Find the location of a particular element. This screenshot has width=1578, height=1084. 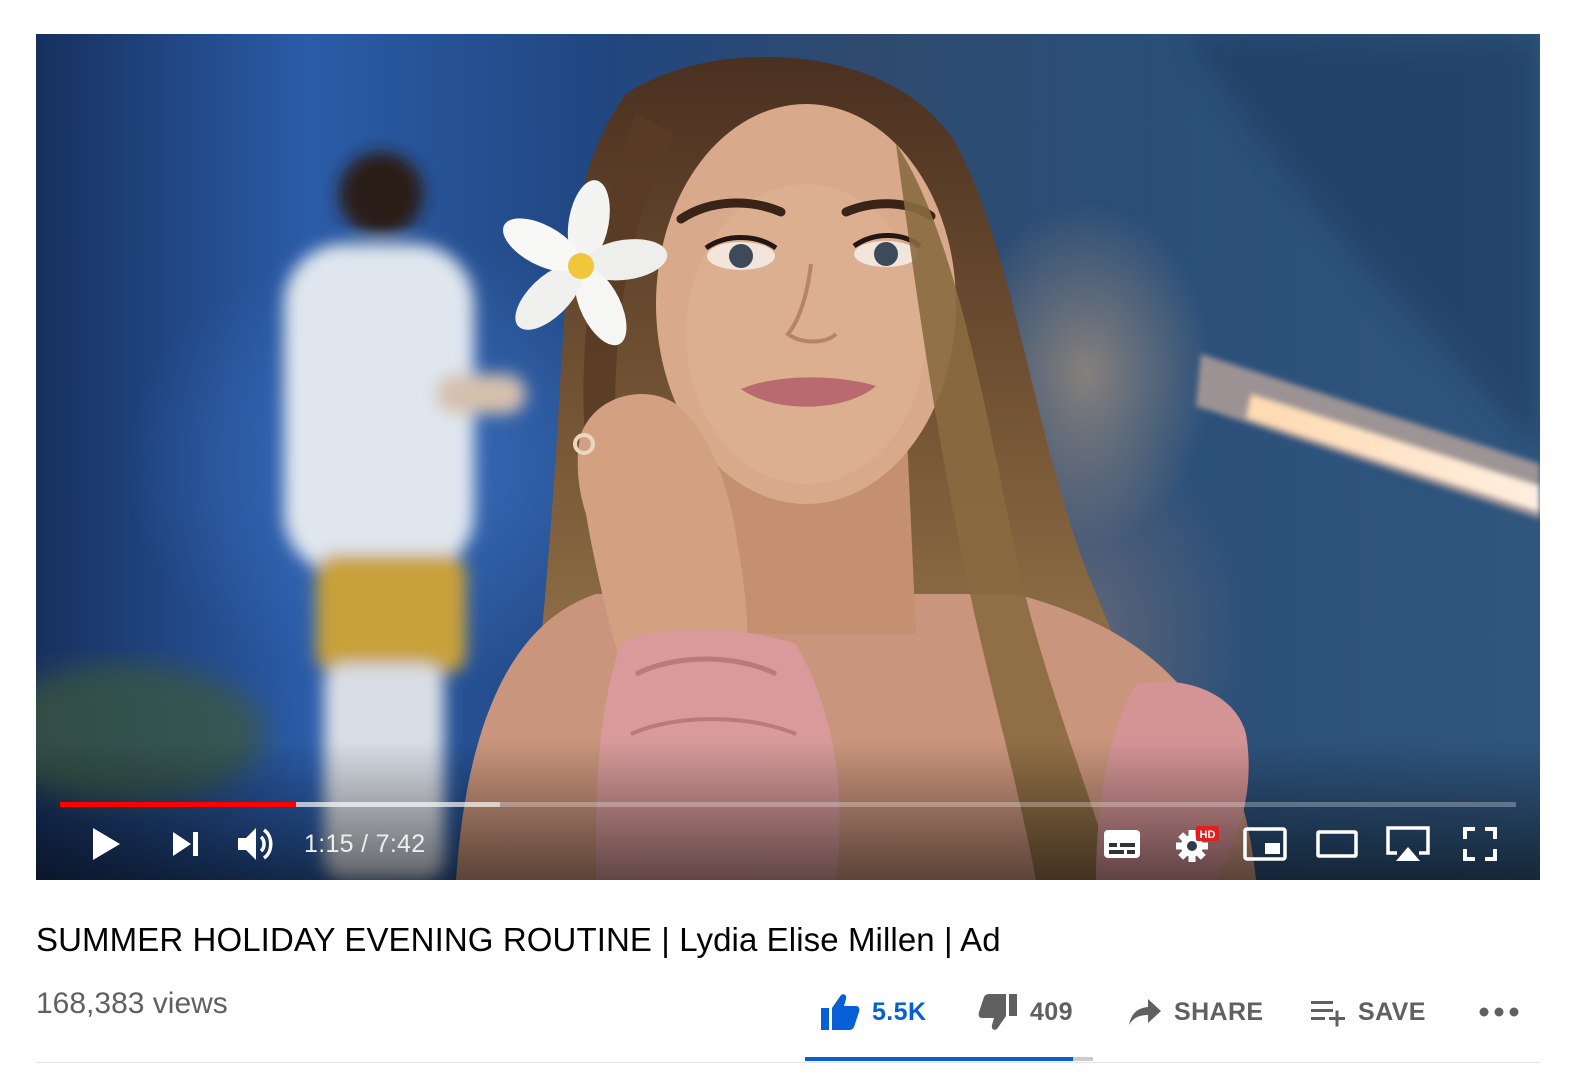

dislike-button: 409 is located at coordinates (1025, 1012).